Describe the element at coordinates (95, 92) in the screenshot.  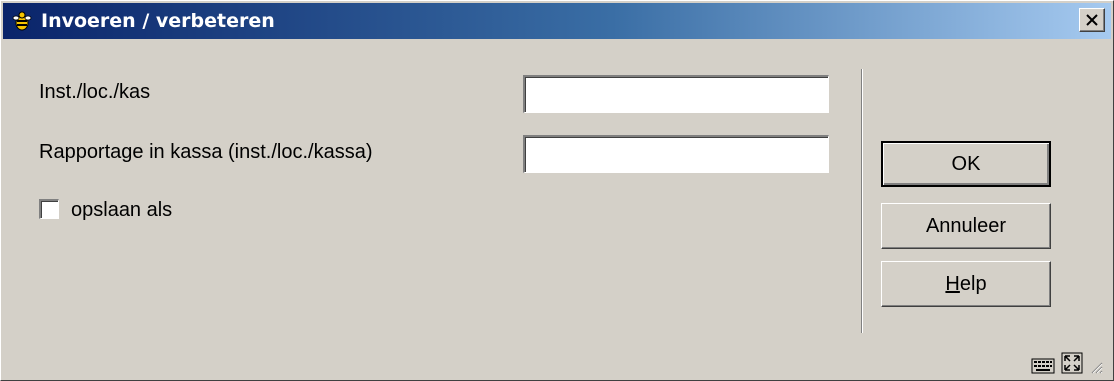
I see `inst-loc-kas-label: Inst./loc./kas` at that location.